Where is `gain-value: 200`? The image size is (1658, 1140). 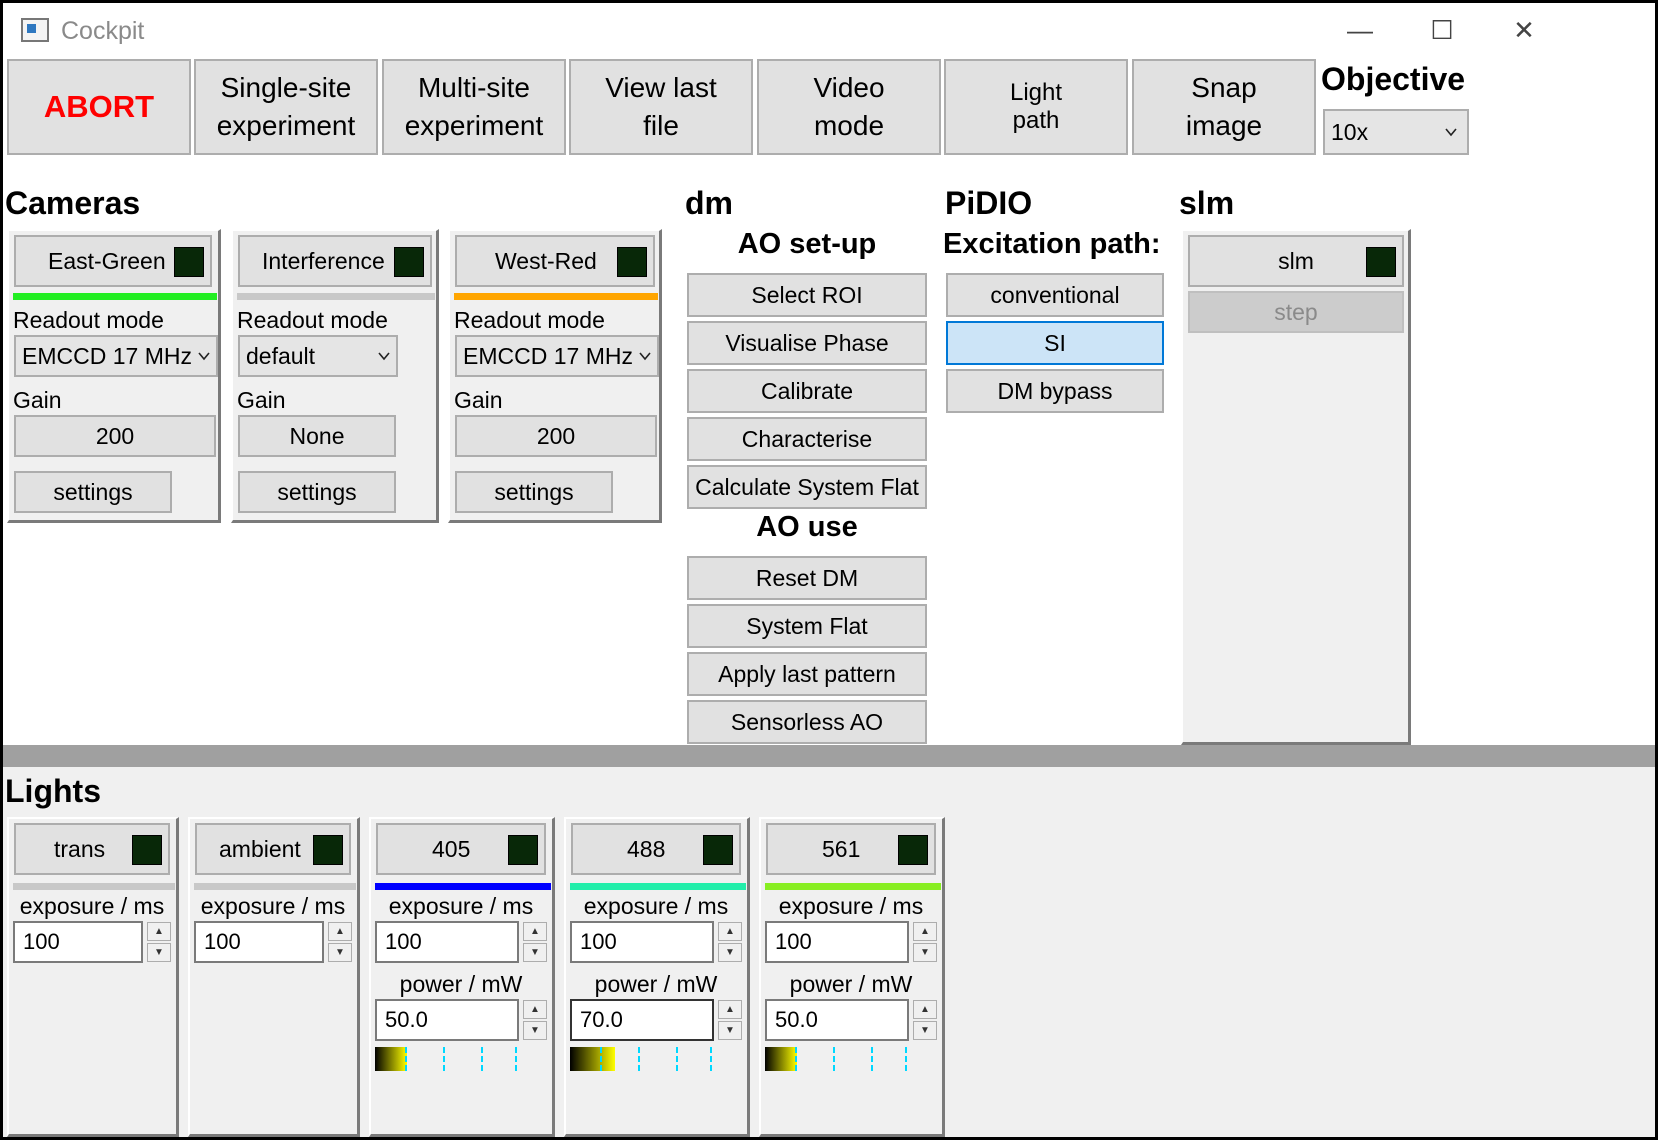
gain-value: 200 is located at coordinates (556, 435).